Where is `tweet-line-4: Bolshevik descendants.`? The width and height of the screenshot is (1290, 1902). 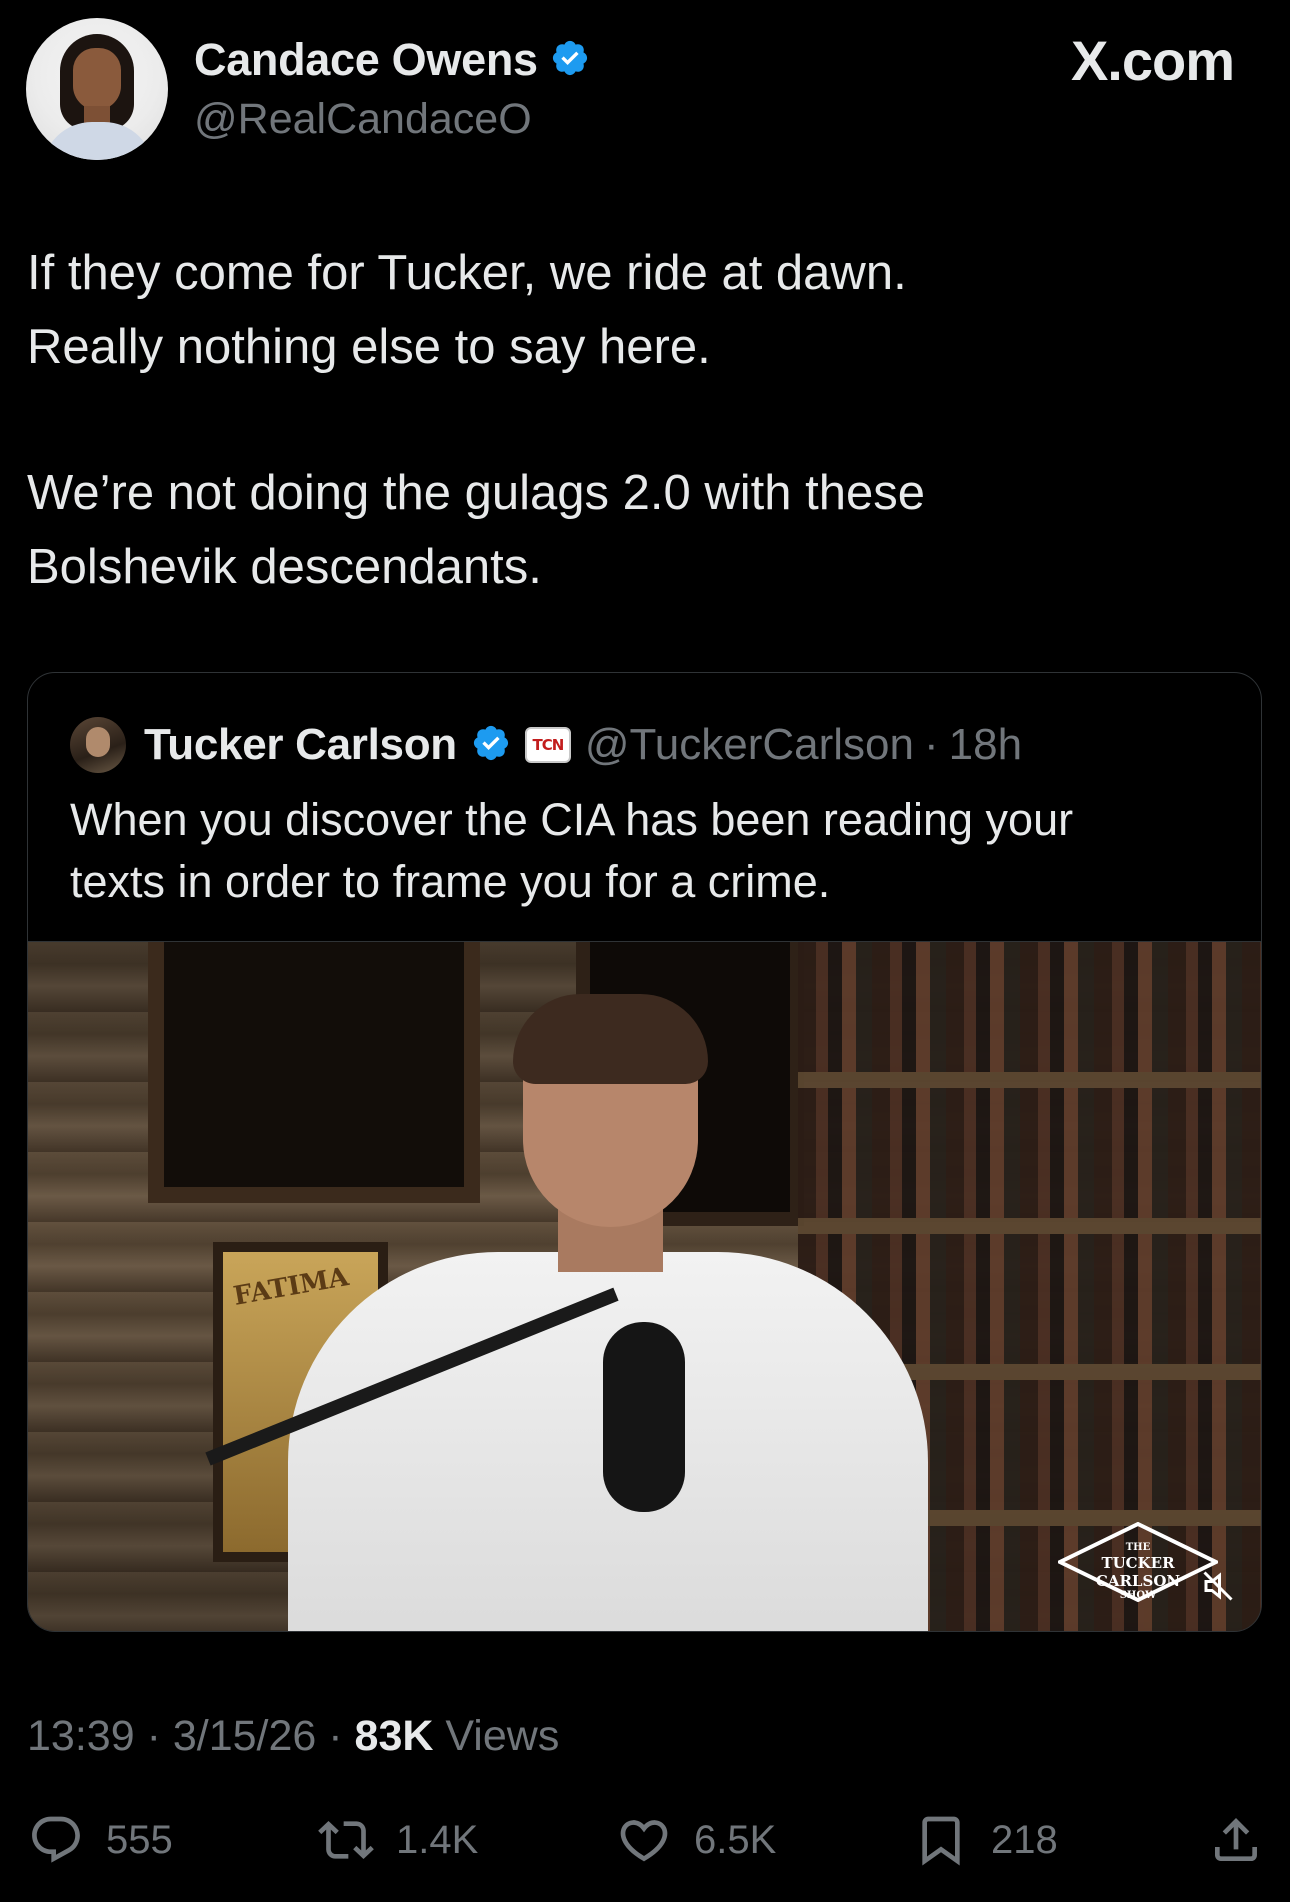
tweet-line-4: Bolshevik descendants. is located at coordinates (284, 567).